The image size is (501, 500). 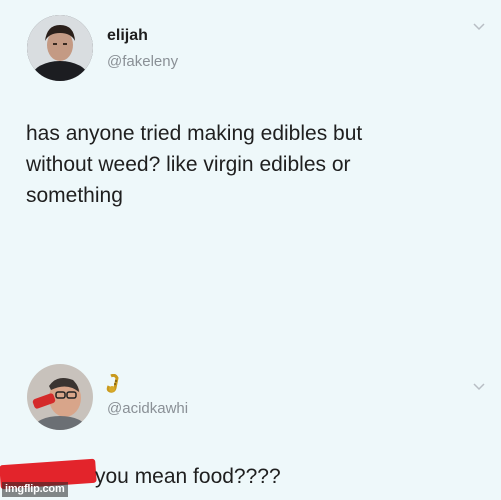 What do you see at coordinates (35, 489) in the screenshot?
I see `watermark: imgflip.com` at bounding box center [35, 489].